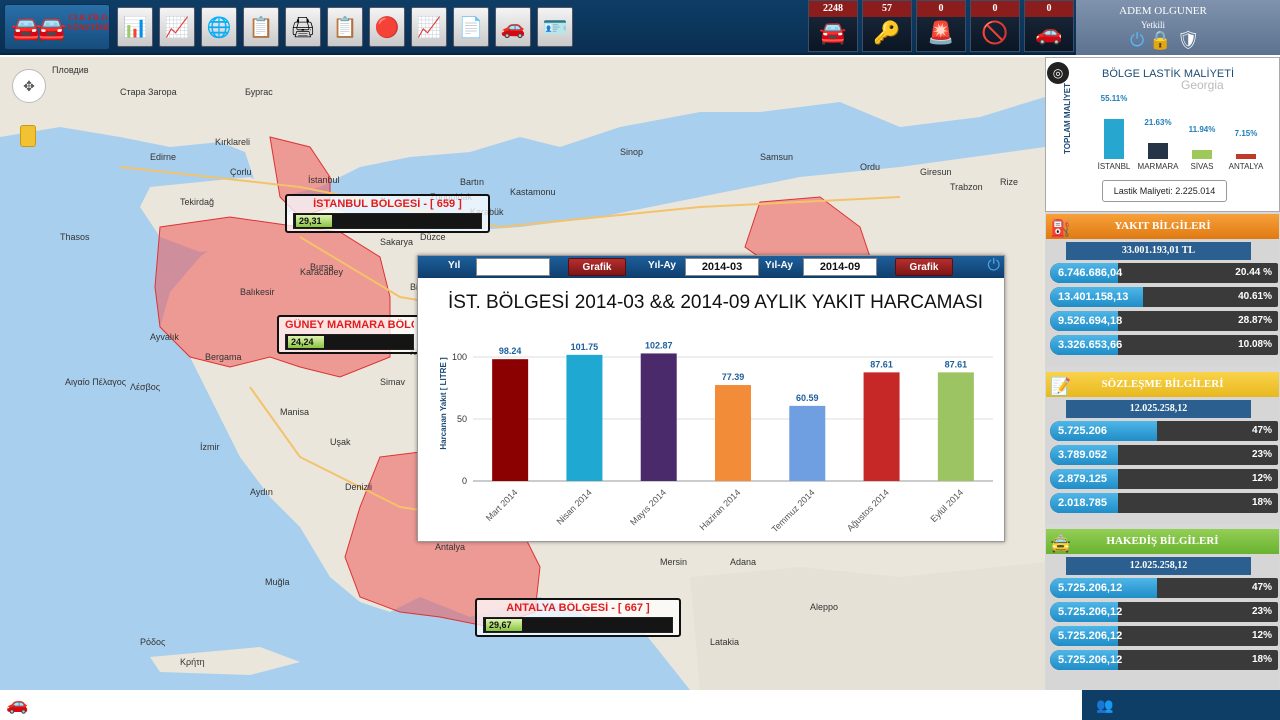  I want to click on cars-icon: 🚘🚘, so click(39, 29).